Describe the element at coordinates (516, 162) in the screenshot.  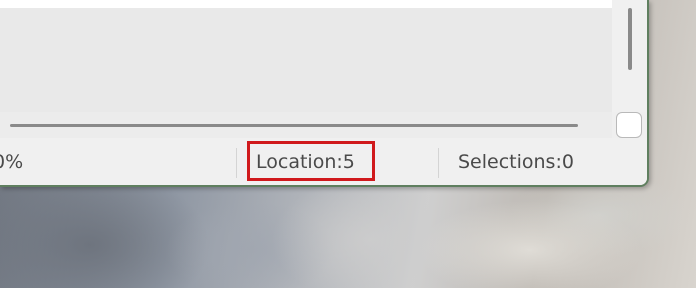
I see `selections-indicator: Selections:0` at that location.